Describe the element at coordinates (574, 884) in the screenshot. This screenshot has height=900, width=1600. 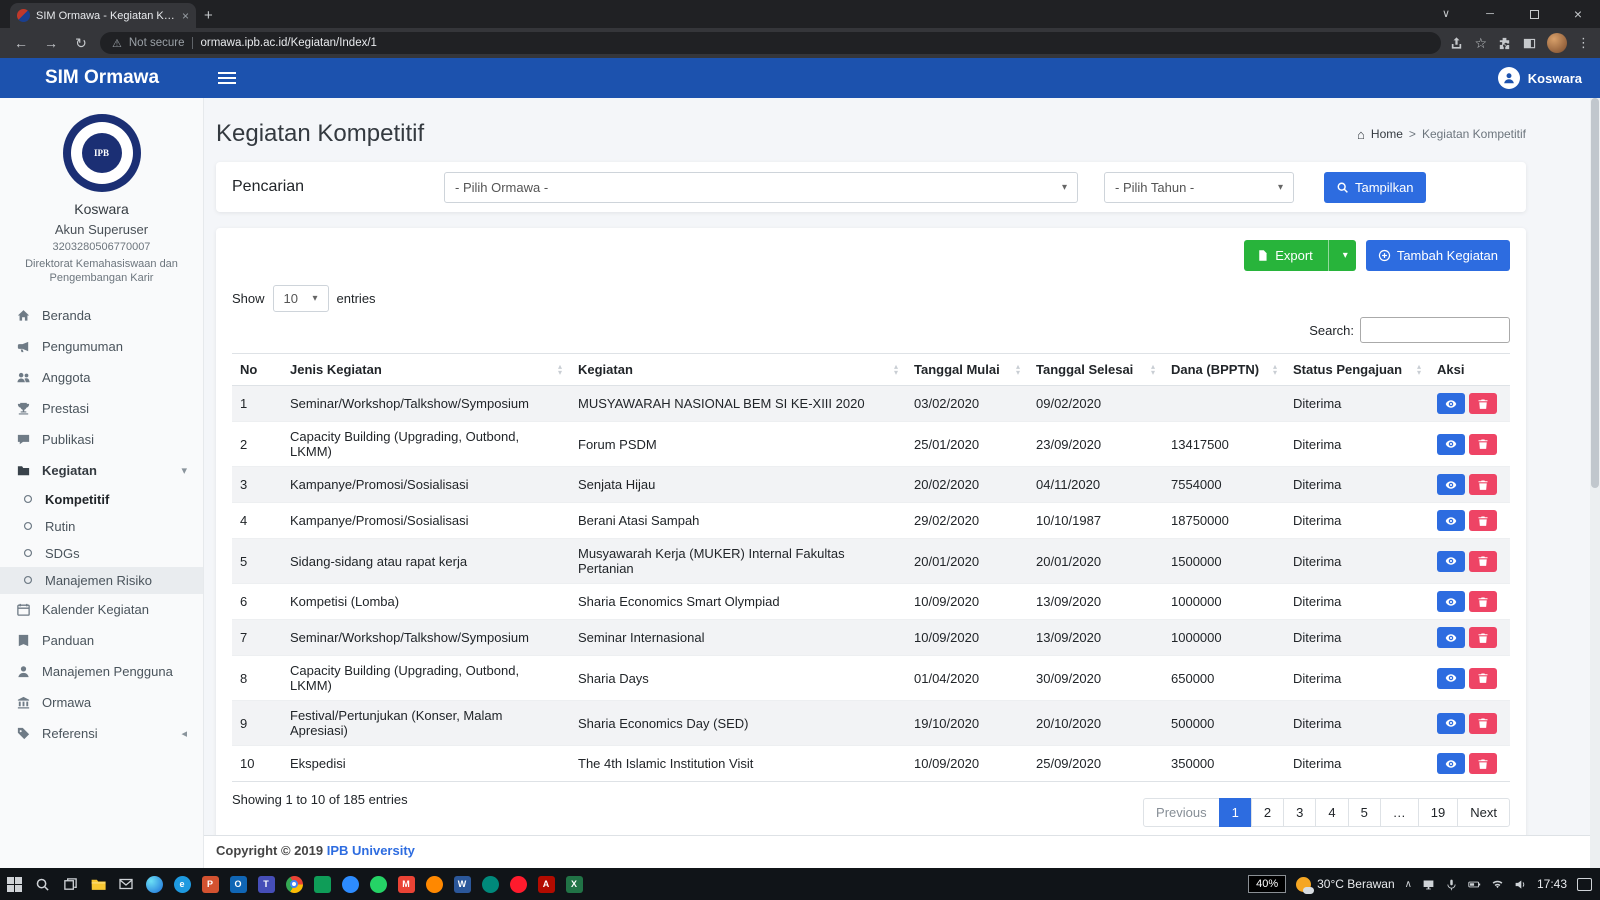
I see `excel-icon: X` at that location.